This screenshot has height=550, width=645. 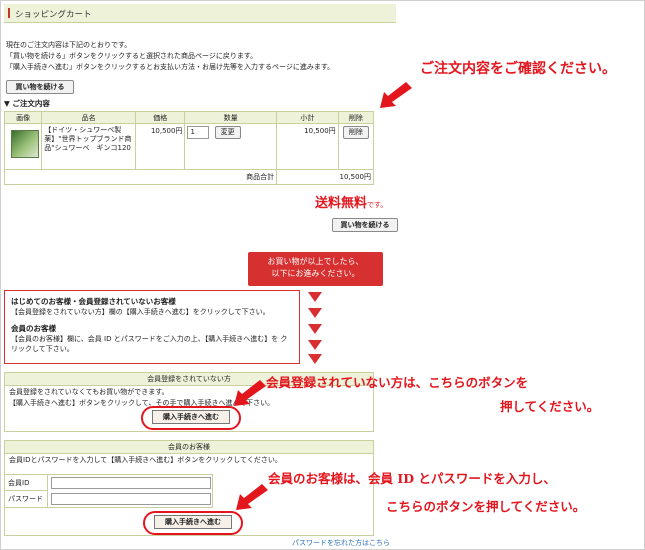 What do you see at coordinates (518, 69) in the screenshot?
I see `confirm-callout: ご注文内容をご確認ください。` at bounding box center [518, 69].